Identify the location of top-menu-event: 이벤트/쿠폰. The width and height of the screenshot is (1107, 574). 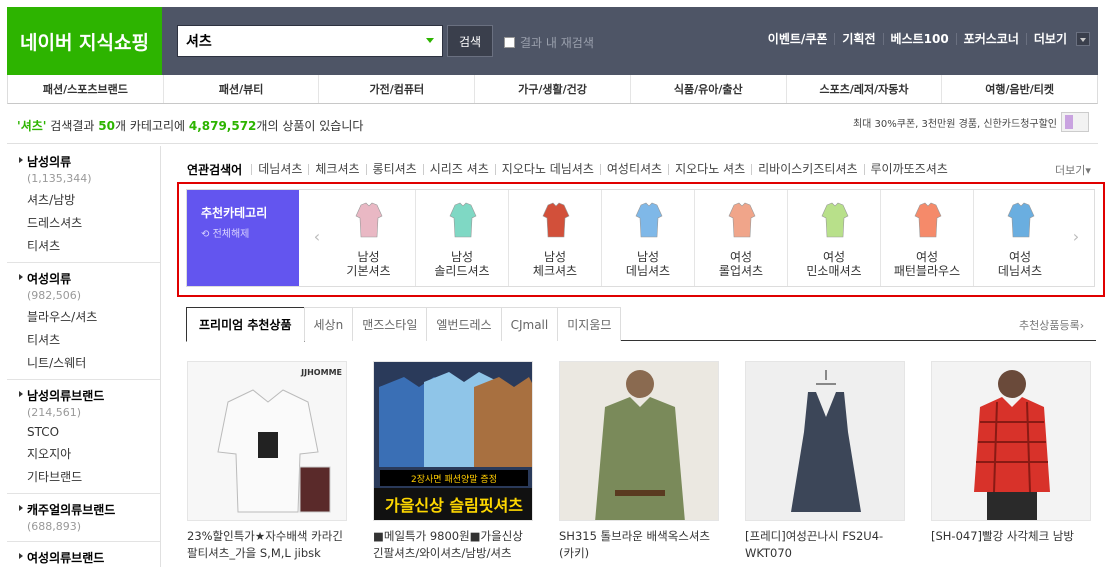
(798, 39).